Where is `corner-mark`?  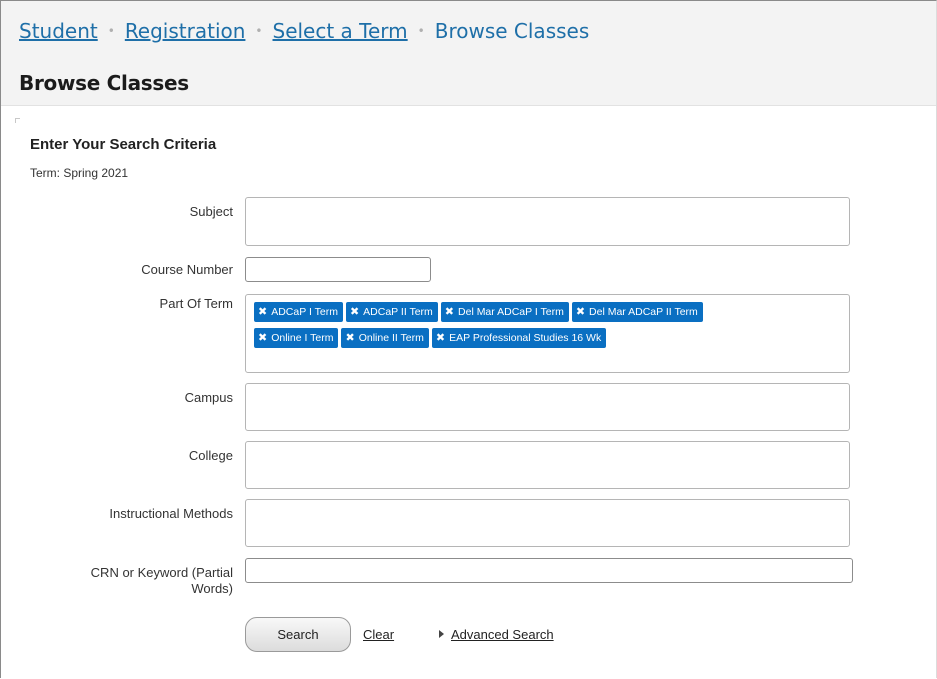
corner-mark is located at coordinates (17, 120).